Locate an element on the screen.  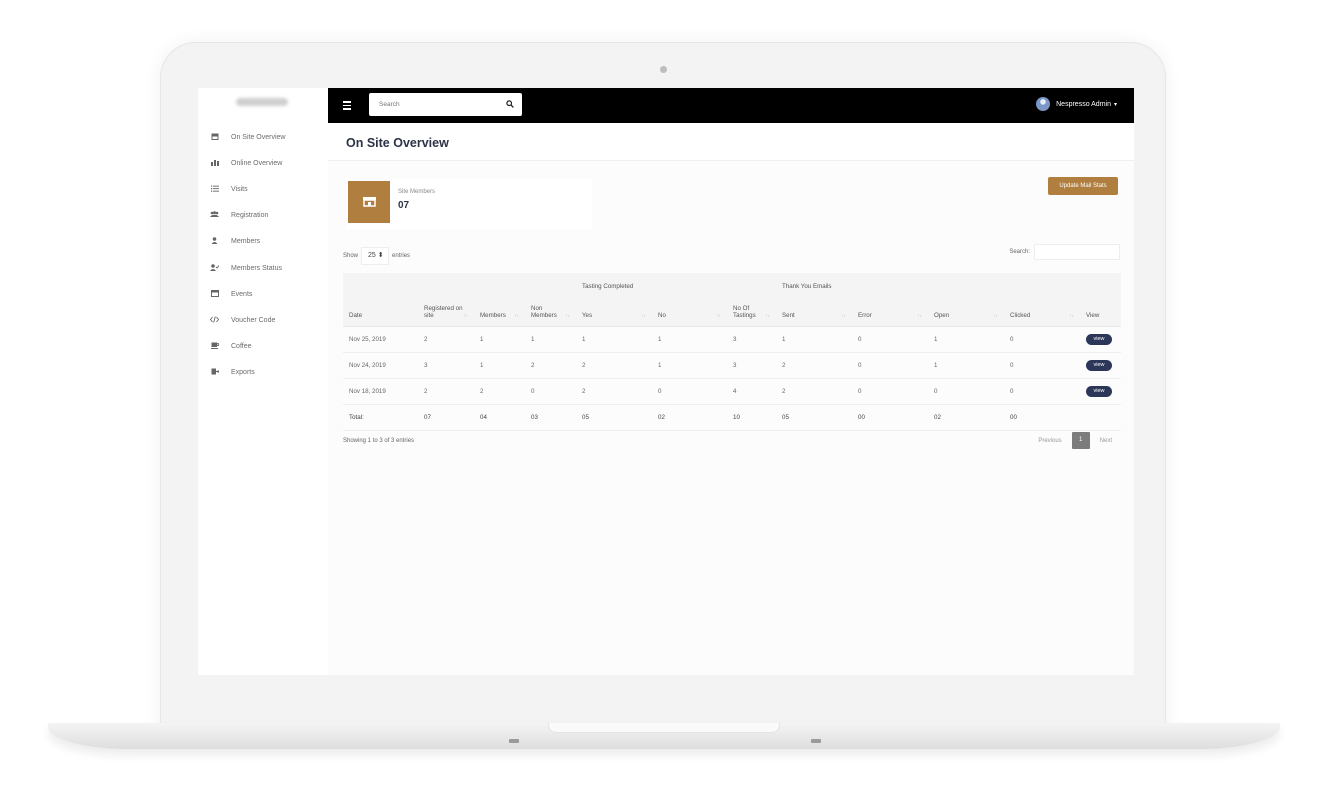
sidebar-item-label: Visits is located at coordinates (239, 189).